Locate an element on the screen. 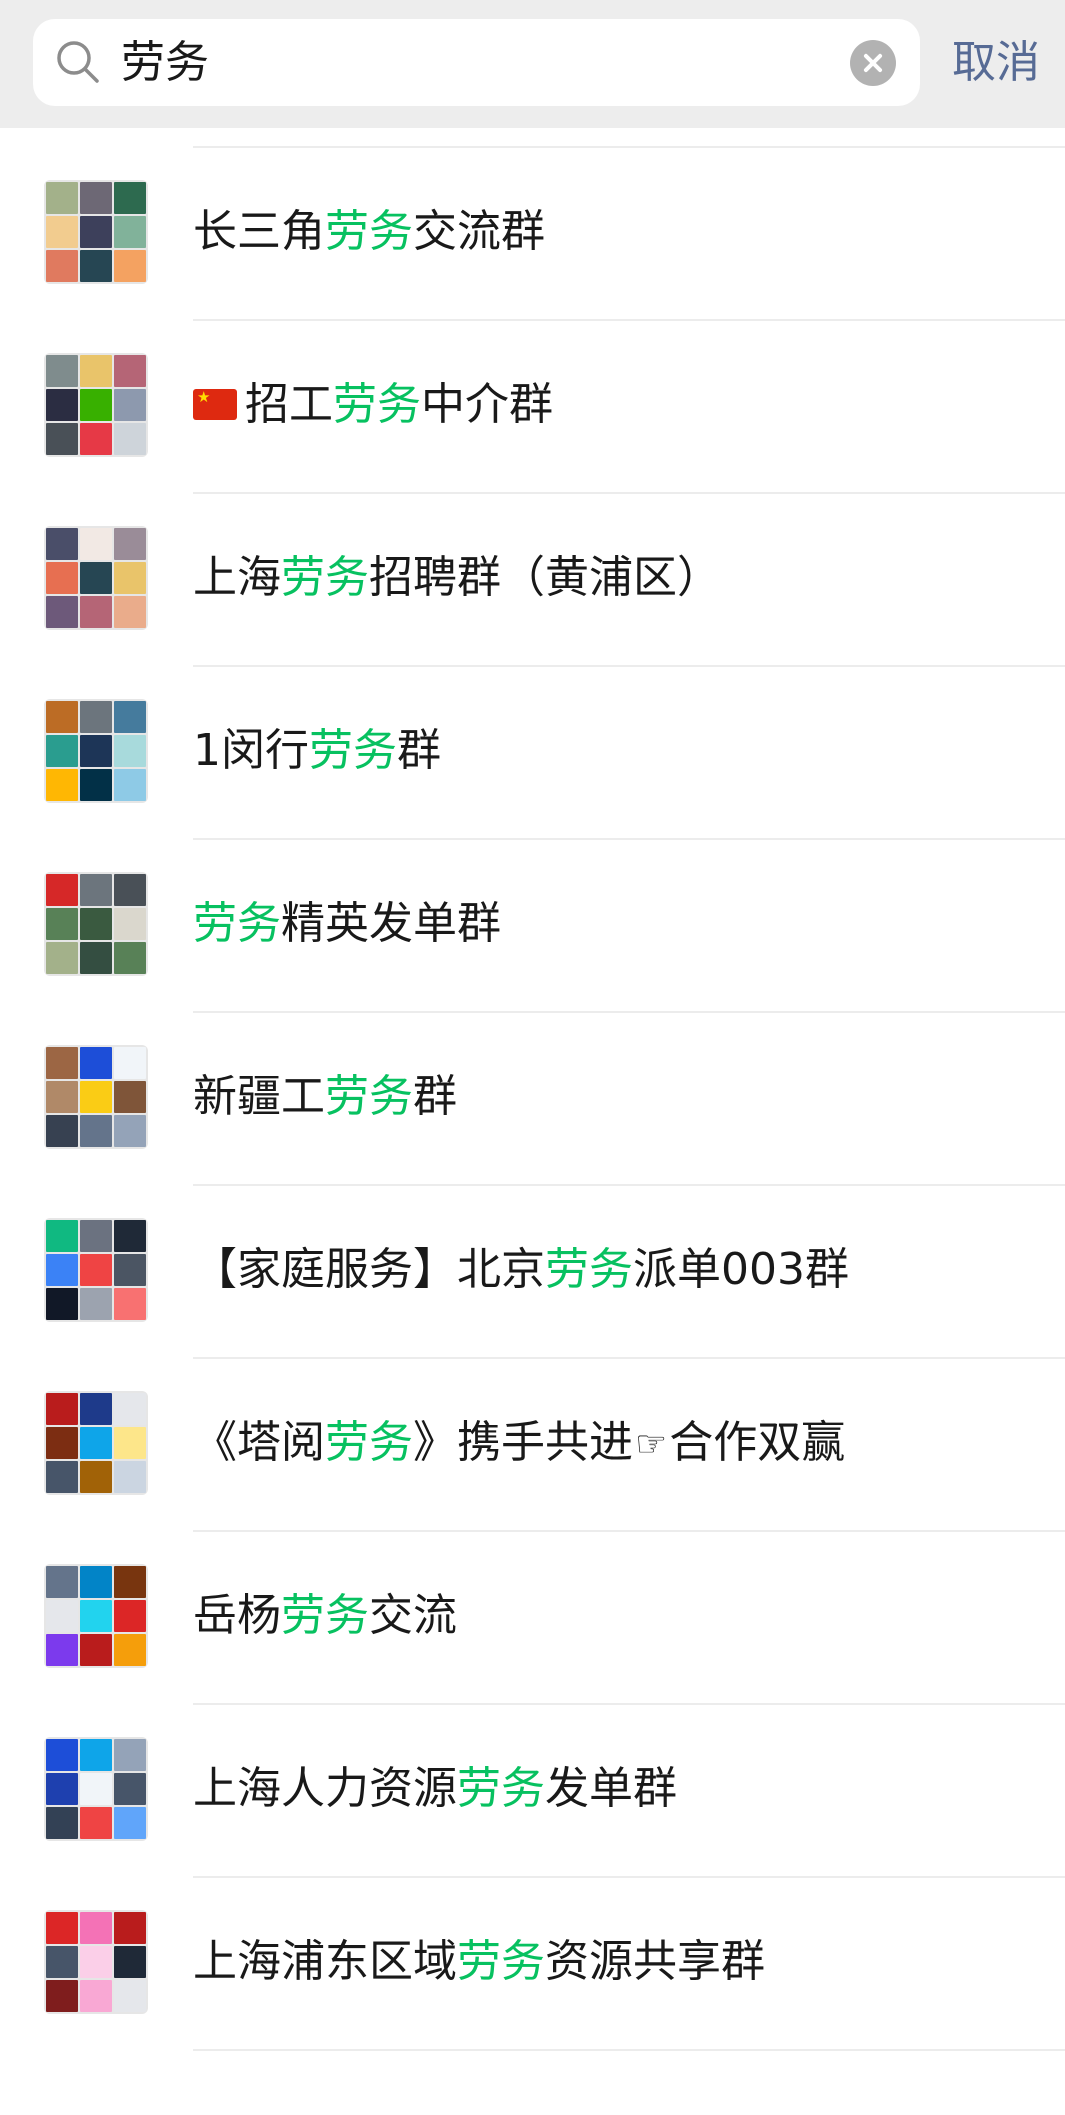  group-name: 上海劳务招聘群（黄浦区） is located at coordinates (457, 578).